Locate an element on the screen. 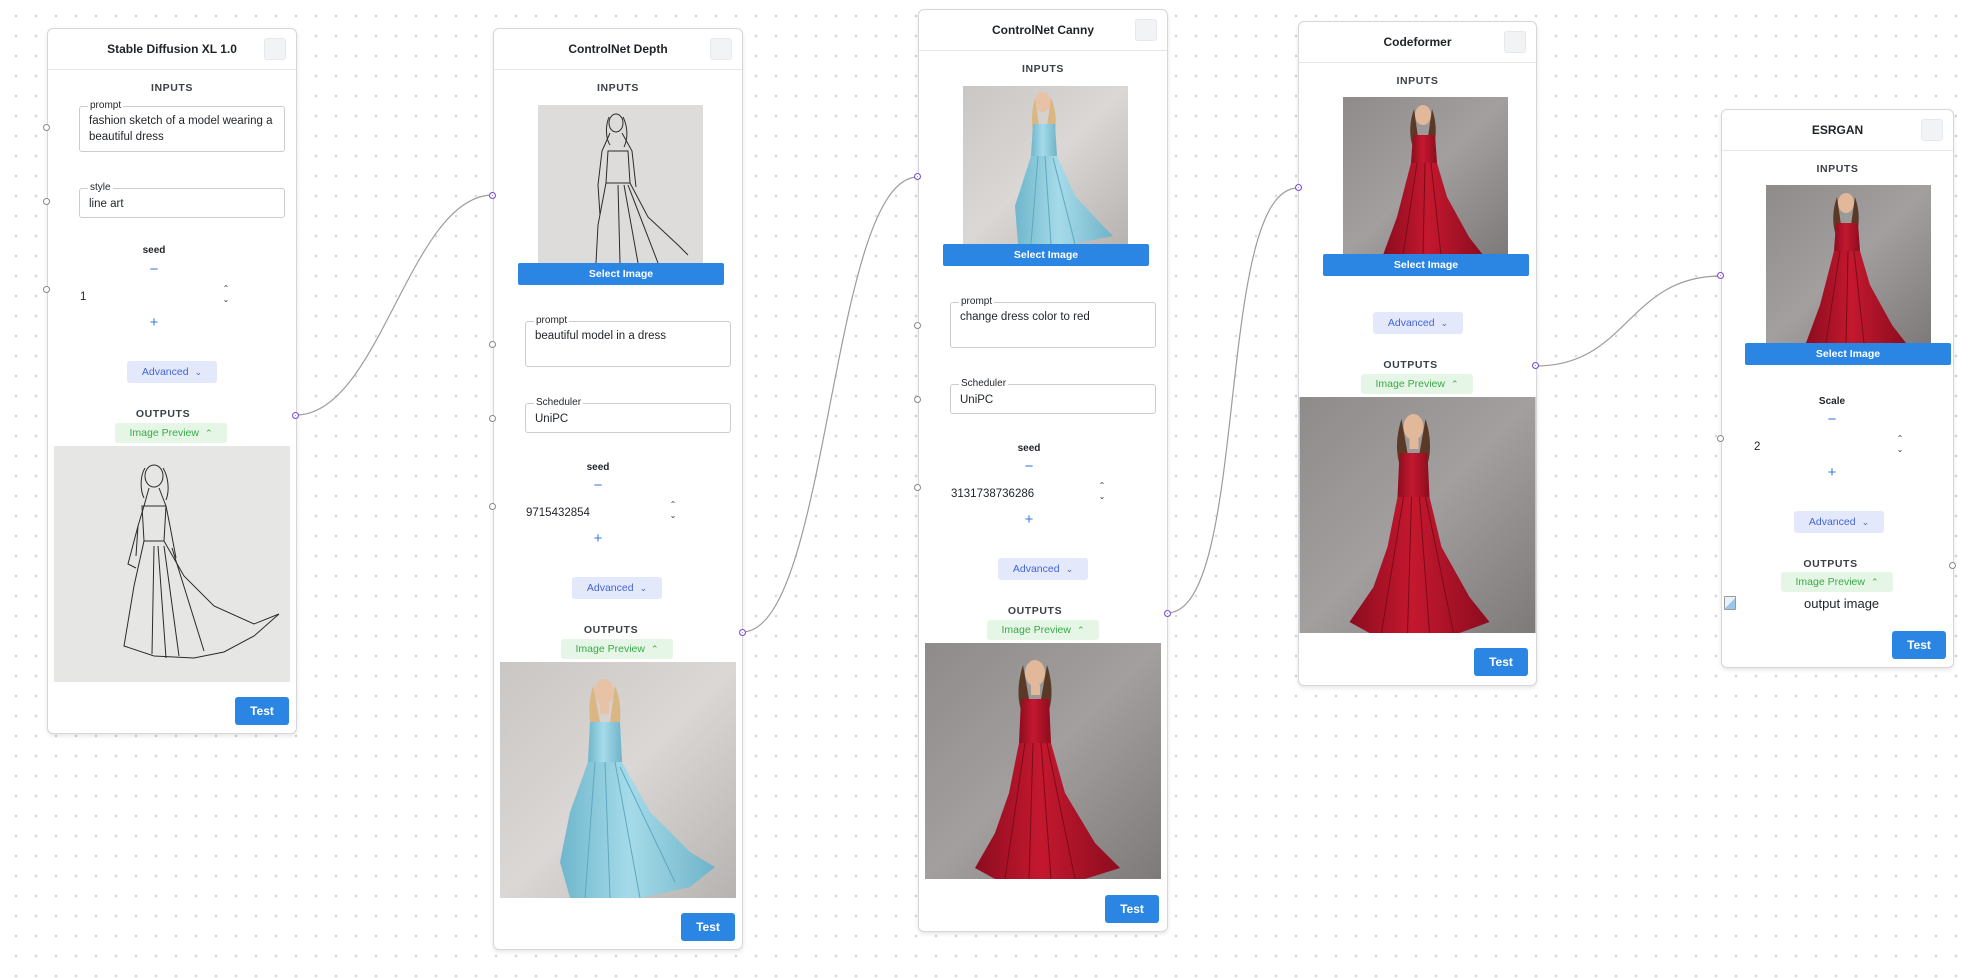 This screenshot has height=978, width=1970. prompt-field: prompt change dress color to red is located at coordinates (1053, 321).